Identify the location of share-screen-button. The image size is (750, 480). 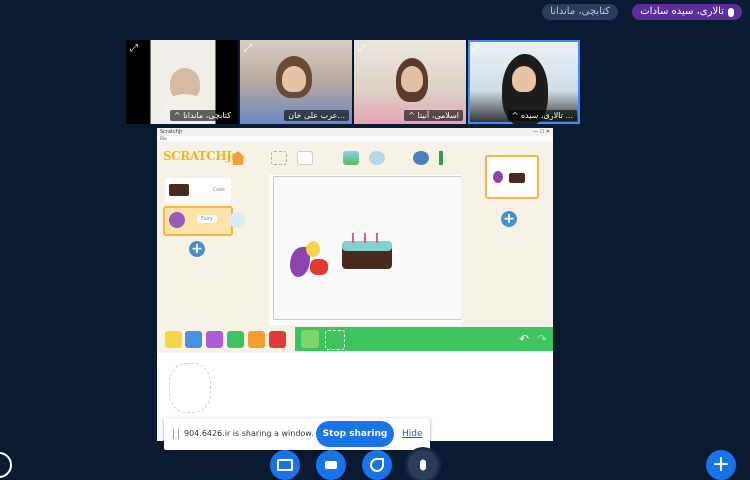
(285, 465).